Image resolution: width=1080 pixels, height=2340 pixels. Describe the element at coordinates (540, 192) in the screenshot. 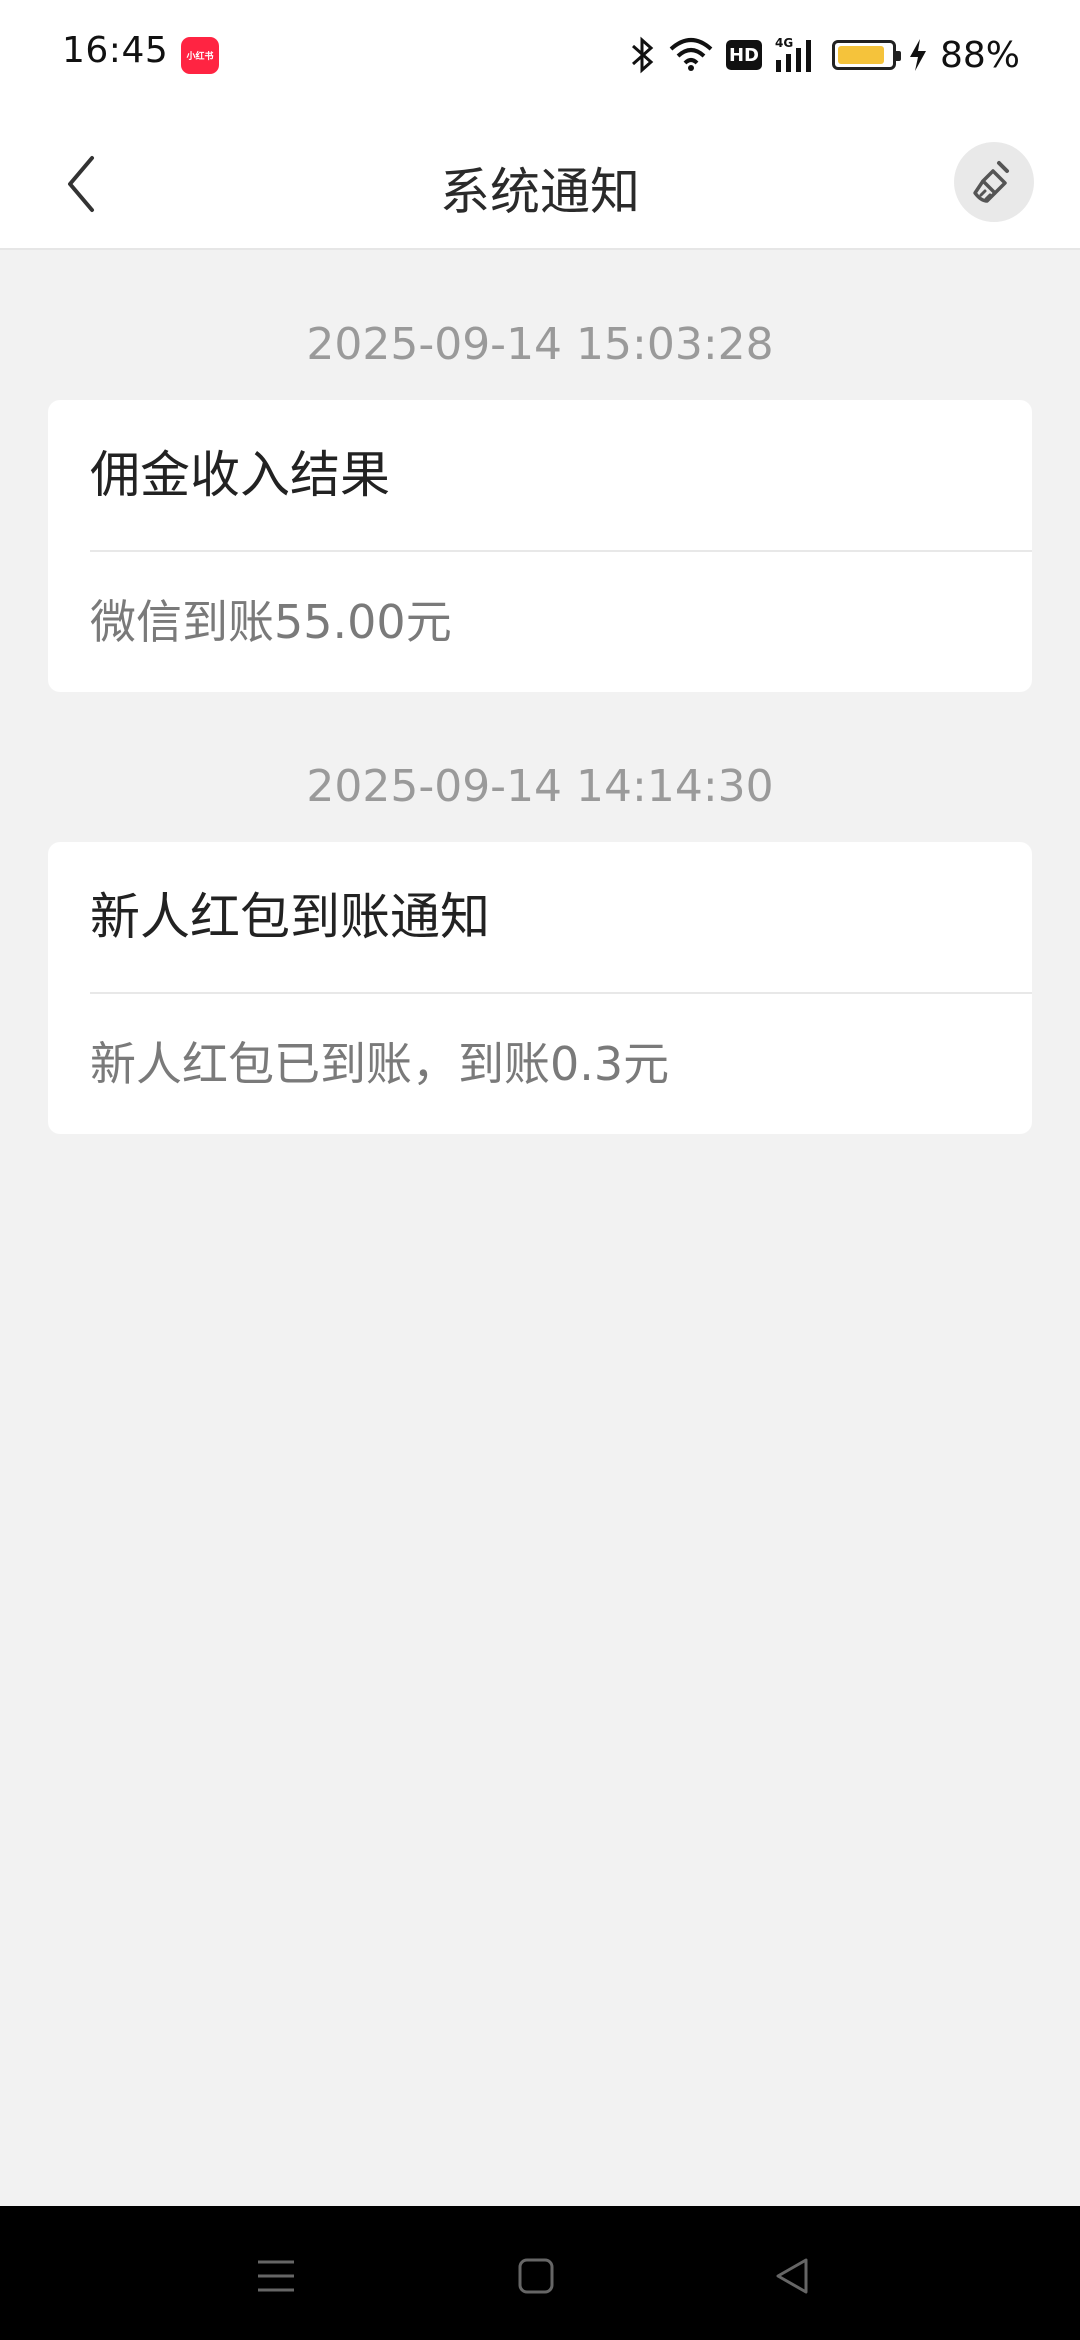

I see `page-title: 系统通知` at that location.